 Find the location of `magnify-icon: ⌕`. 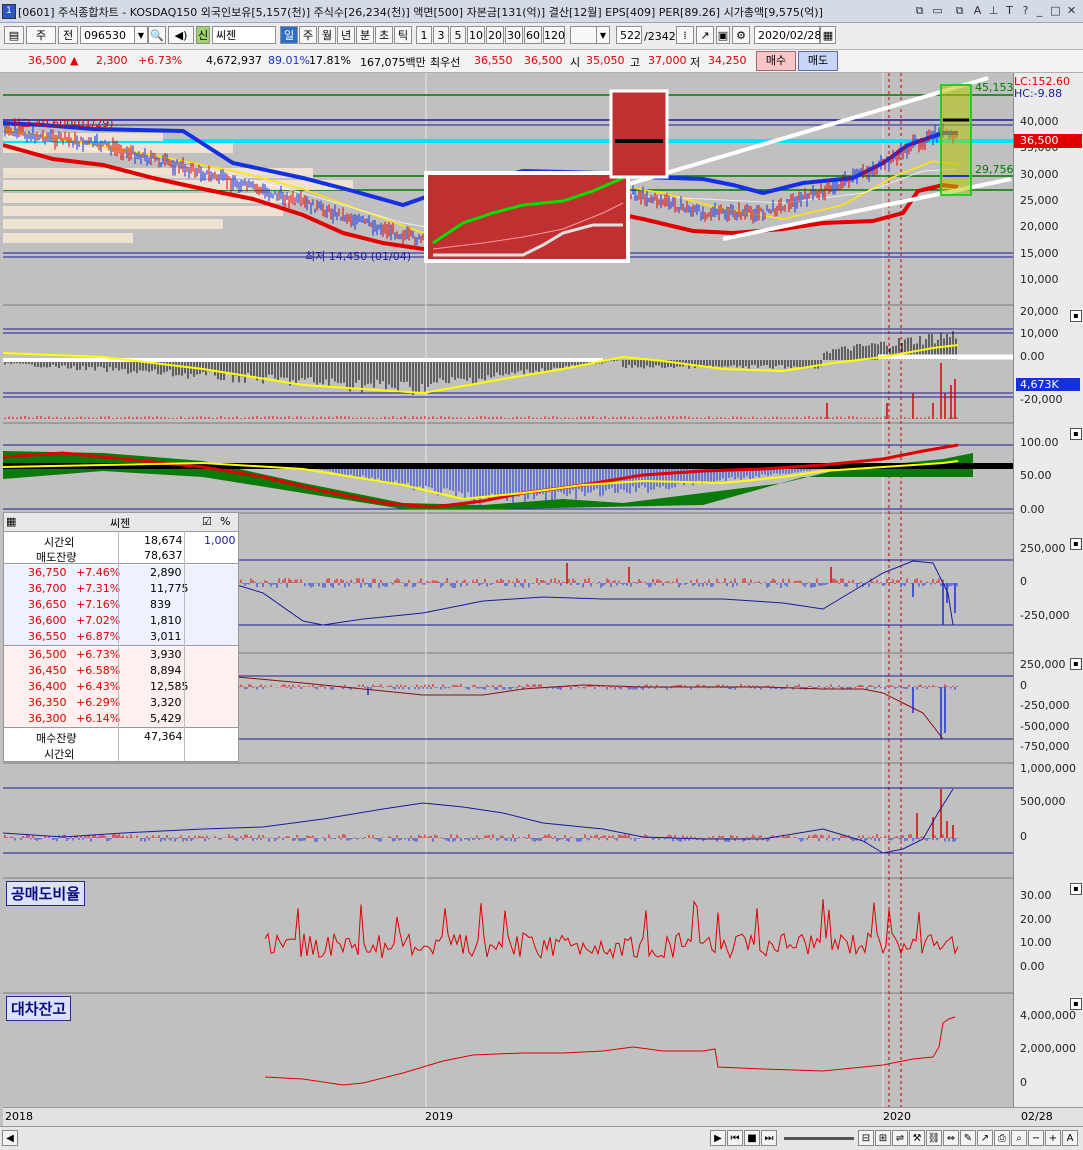

magnify-icon: ⌕ is located at coordinates (1019, 1138).